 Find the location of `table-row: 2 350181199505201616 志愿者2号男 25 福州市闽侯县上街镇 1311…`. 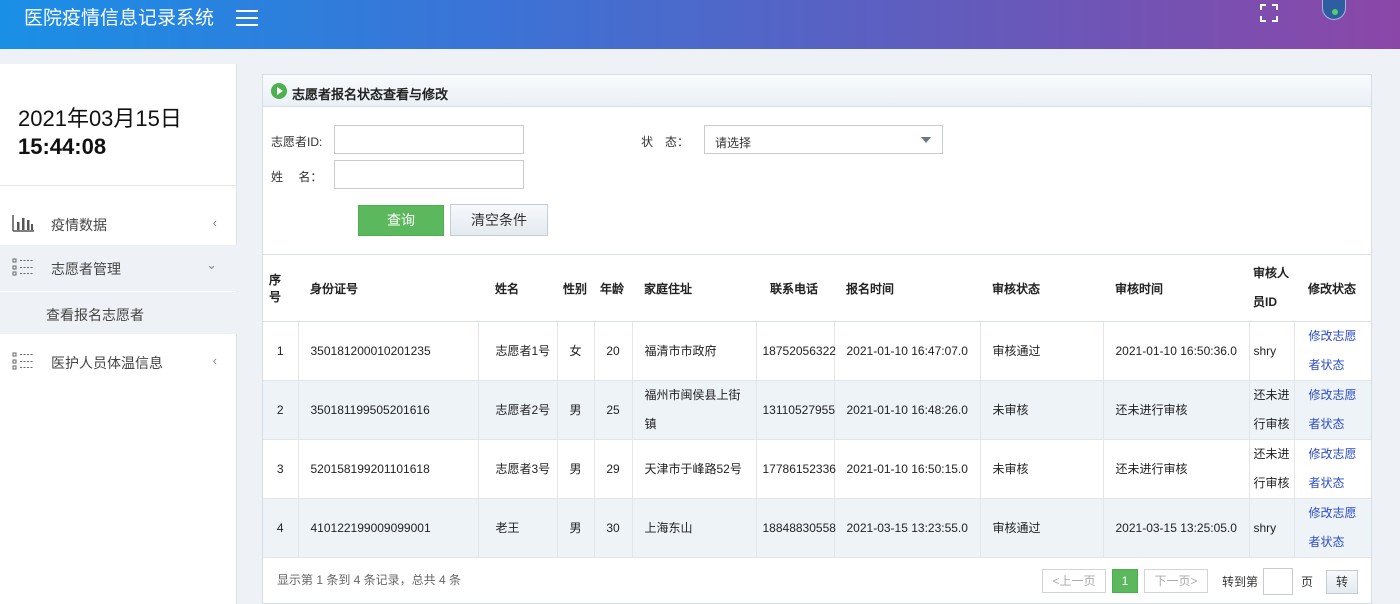

table-row: 2 350181199505201616 志愿者2号男 25 福州市闽侯县上街镇 1311… is located at coordinates (817, 410).